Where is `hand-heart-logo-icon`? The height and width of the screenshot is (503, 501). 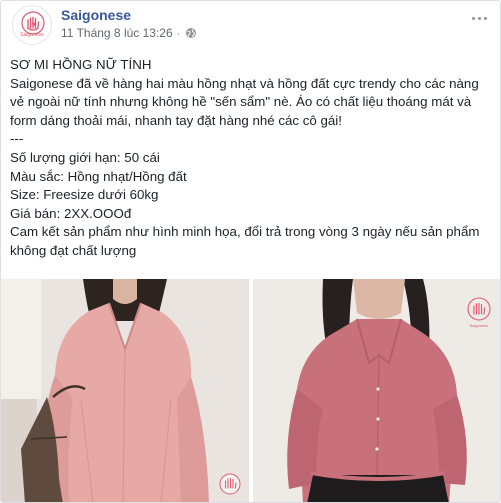
hand-heart-logo-icon is located at coordinates (33, 23).